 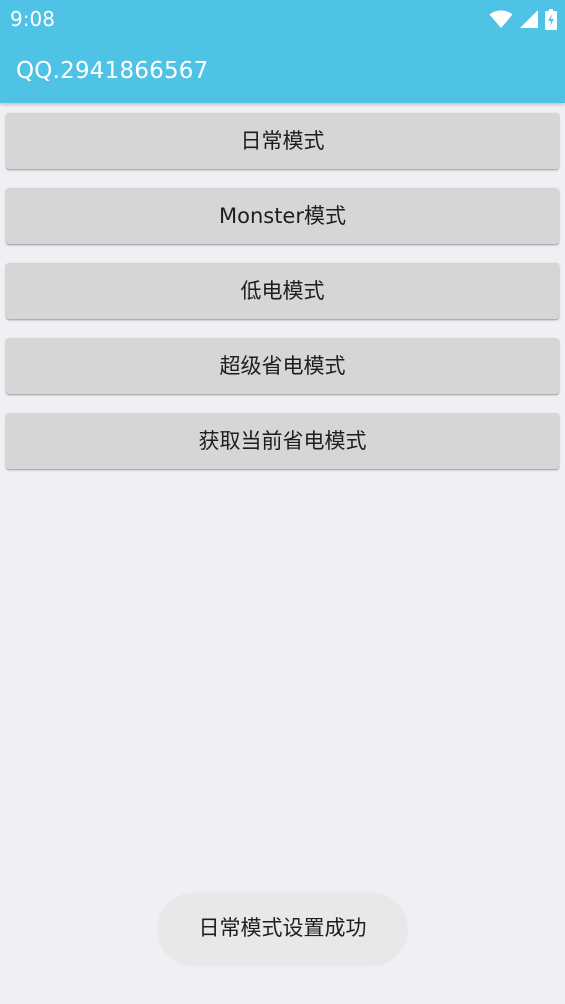 I want to click on status-time: 9:08, so click(x=32, y=19).